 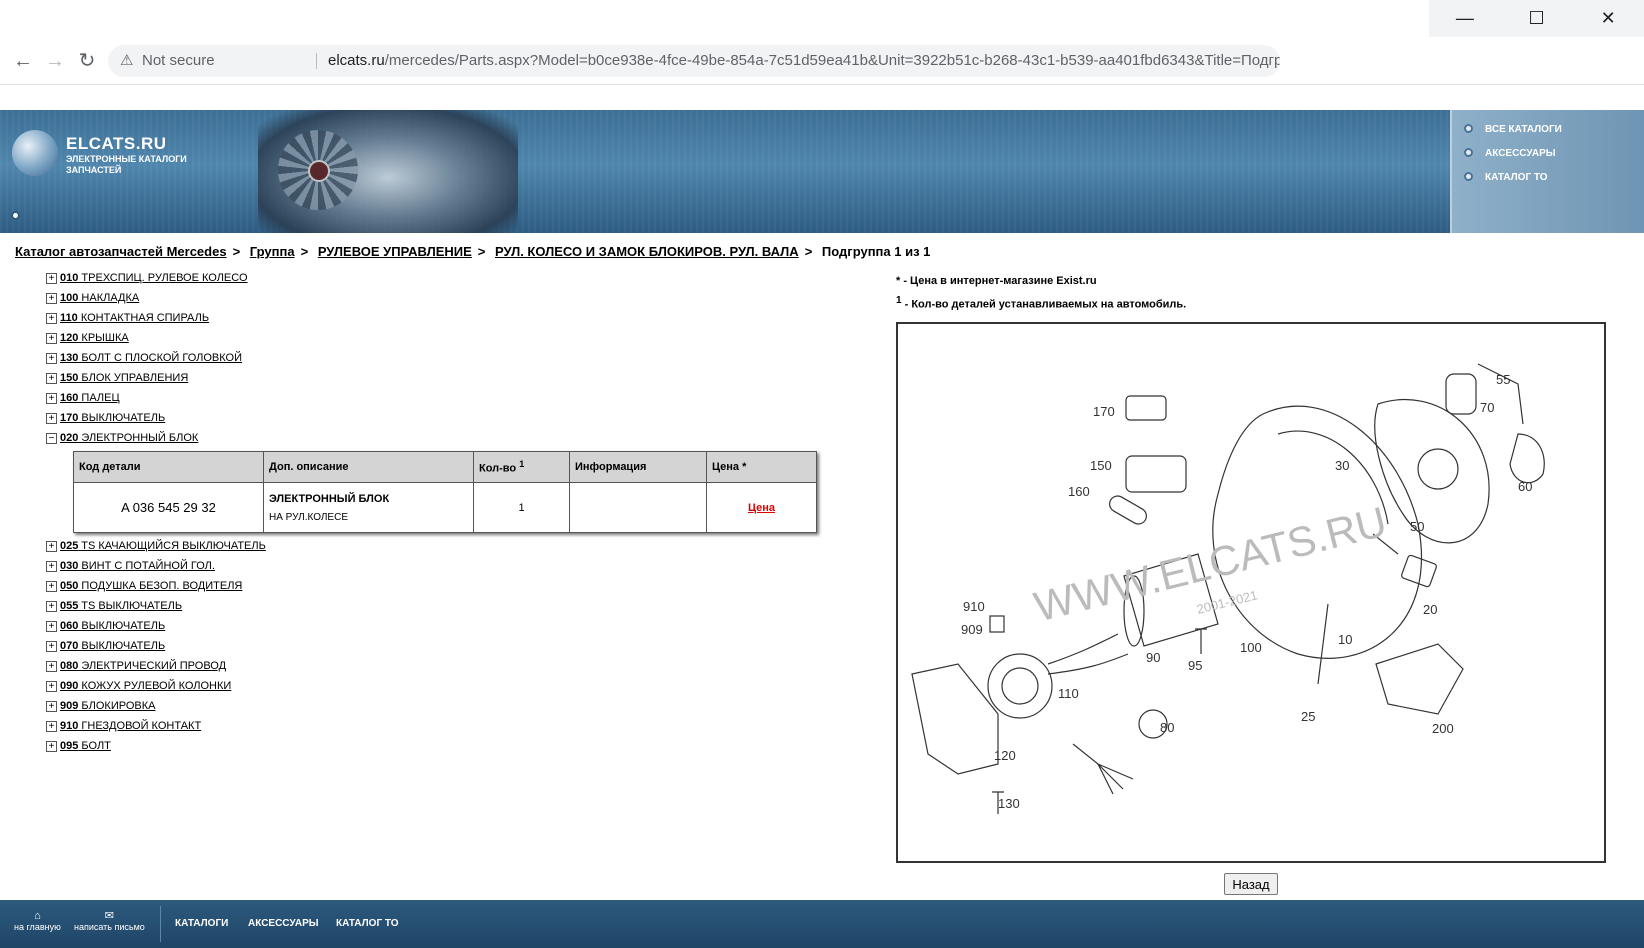 I want to click on callout-label: 120, so click(x=1005, y=755).